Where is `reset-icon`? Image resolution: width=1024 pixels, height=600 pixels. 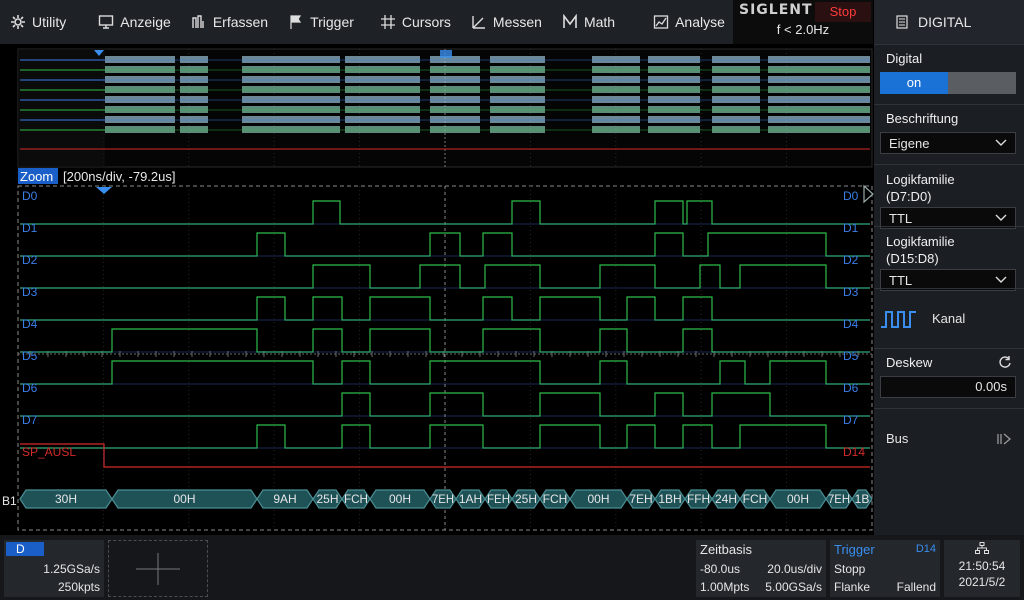 reset-icon is located at coordinates (1005, 362).